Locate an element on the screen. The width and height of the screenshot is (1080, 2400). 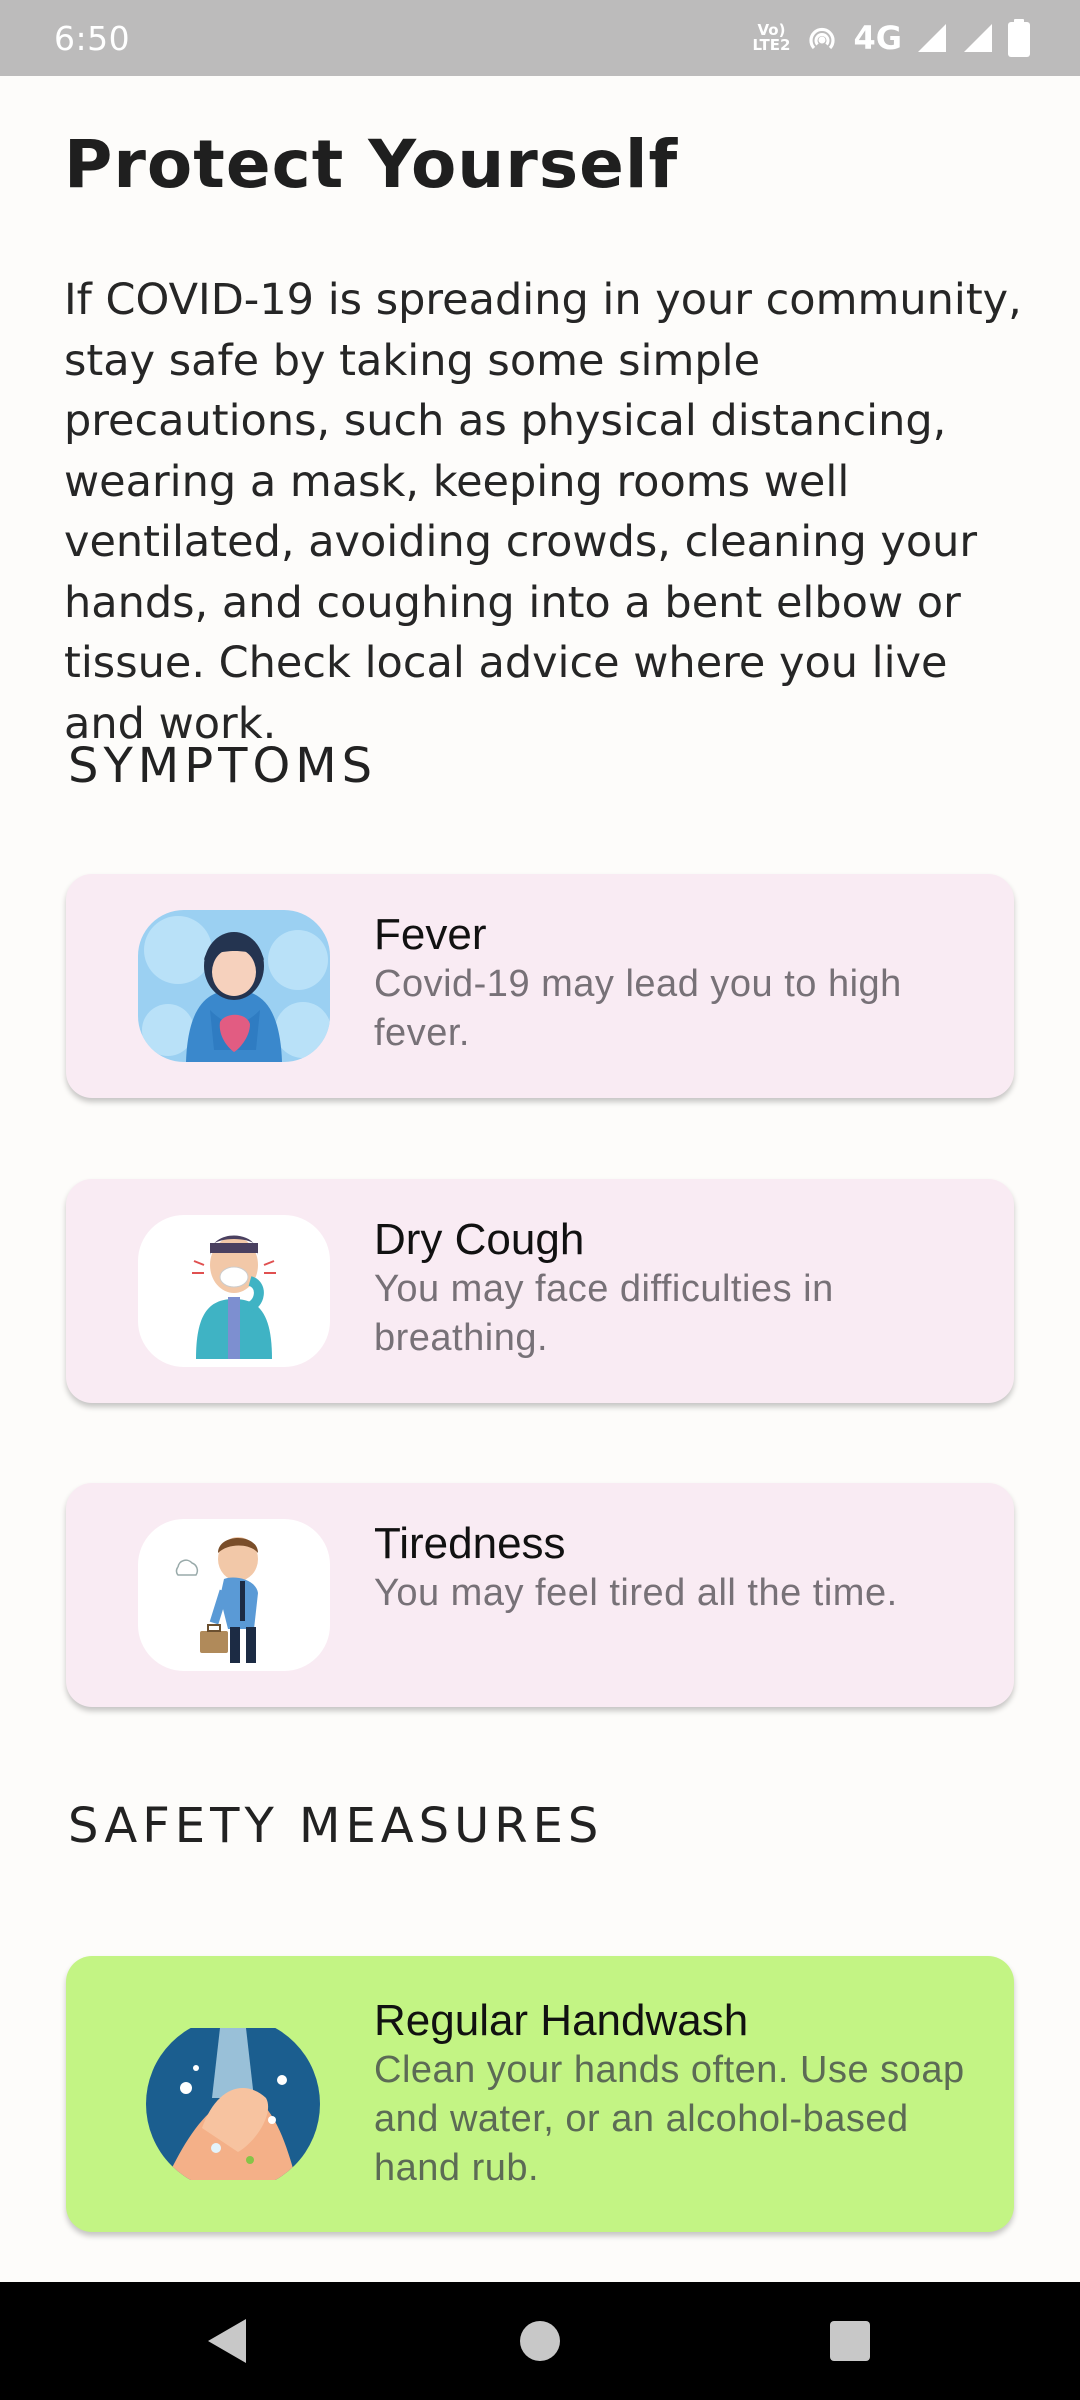
card-description: Covid-19 may lead you to high fever. is located at coordinates (638, 1008).